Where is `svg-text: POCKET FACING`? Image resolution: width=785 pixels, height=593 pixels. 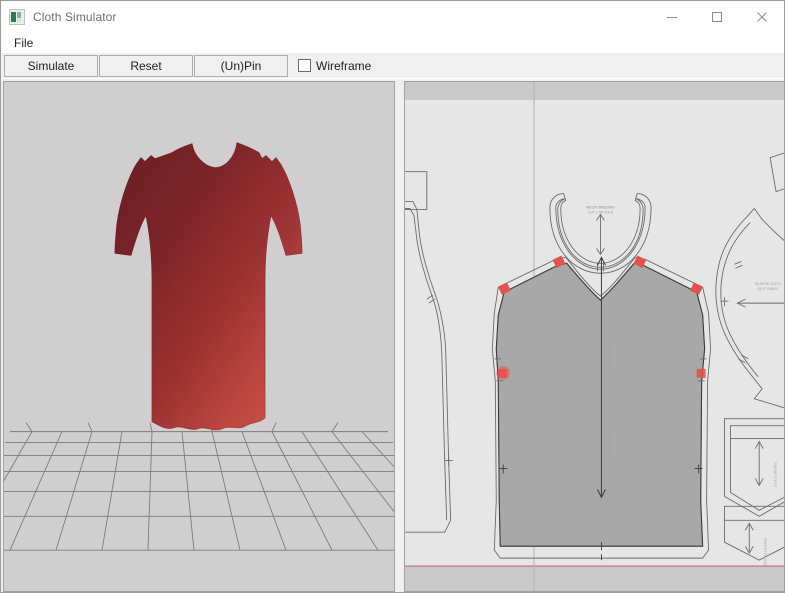
svg-text: POCKET FACING is located at coordinates (765, 552).